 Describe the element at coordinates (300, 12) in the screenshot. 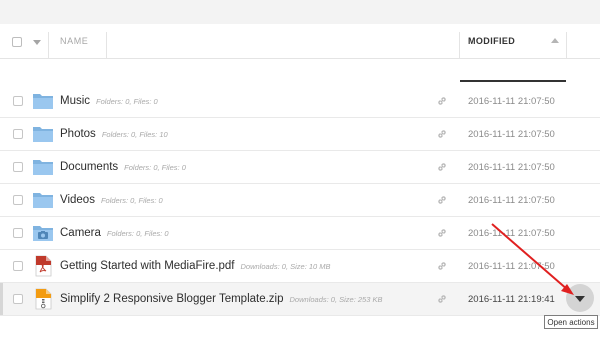

I see `top-toolbar` at that location.